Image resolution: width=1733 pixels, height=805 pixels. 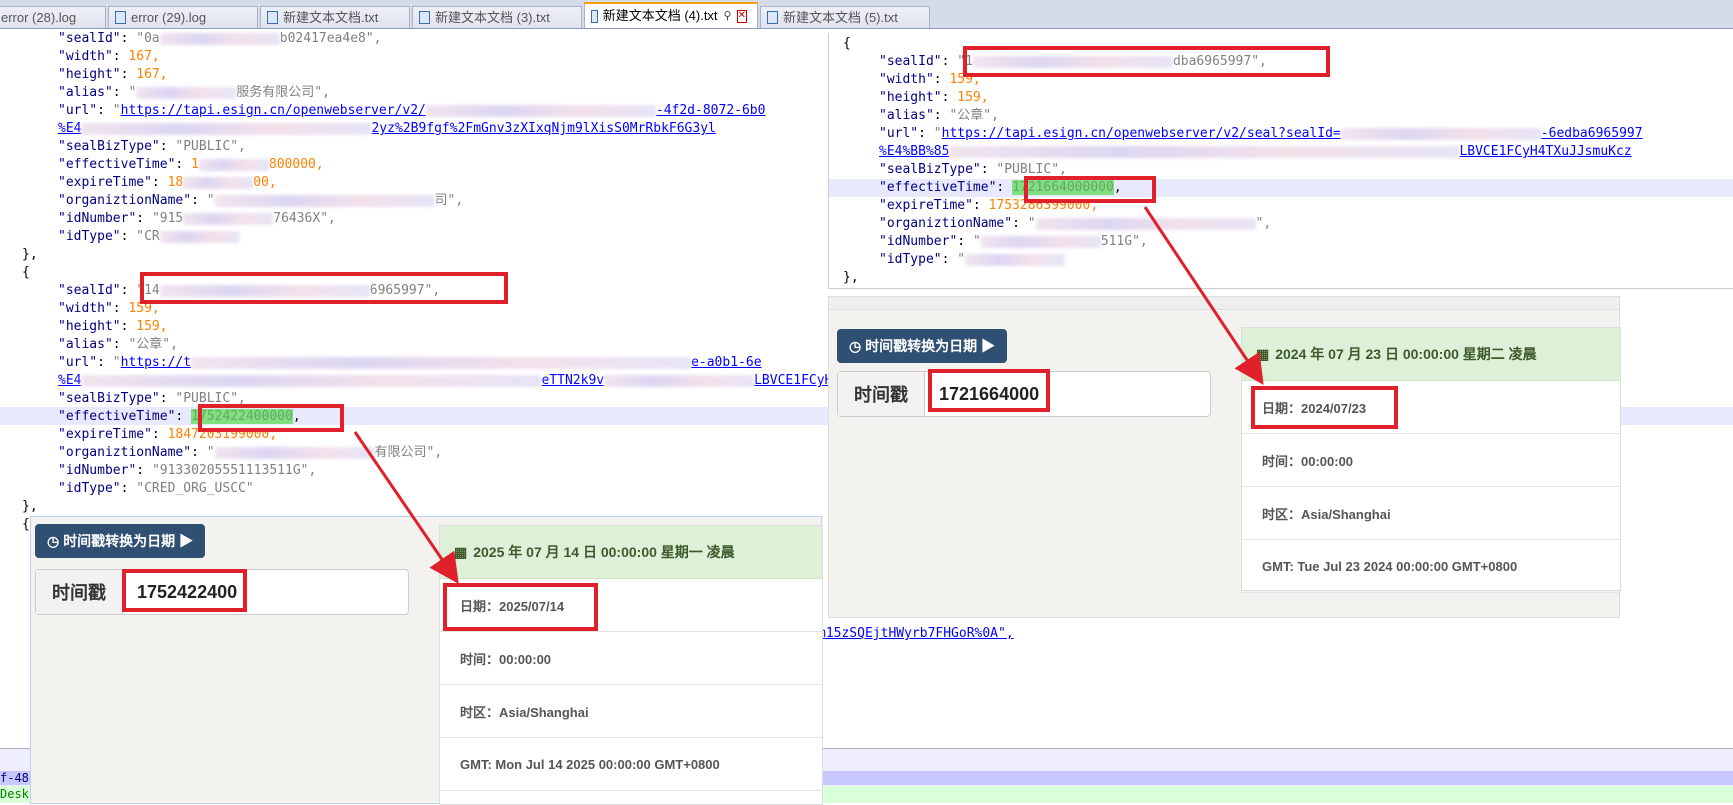 I want to click on code-line: "organiztionName": " 司",, so click(x=261, y=200).